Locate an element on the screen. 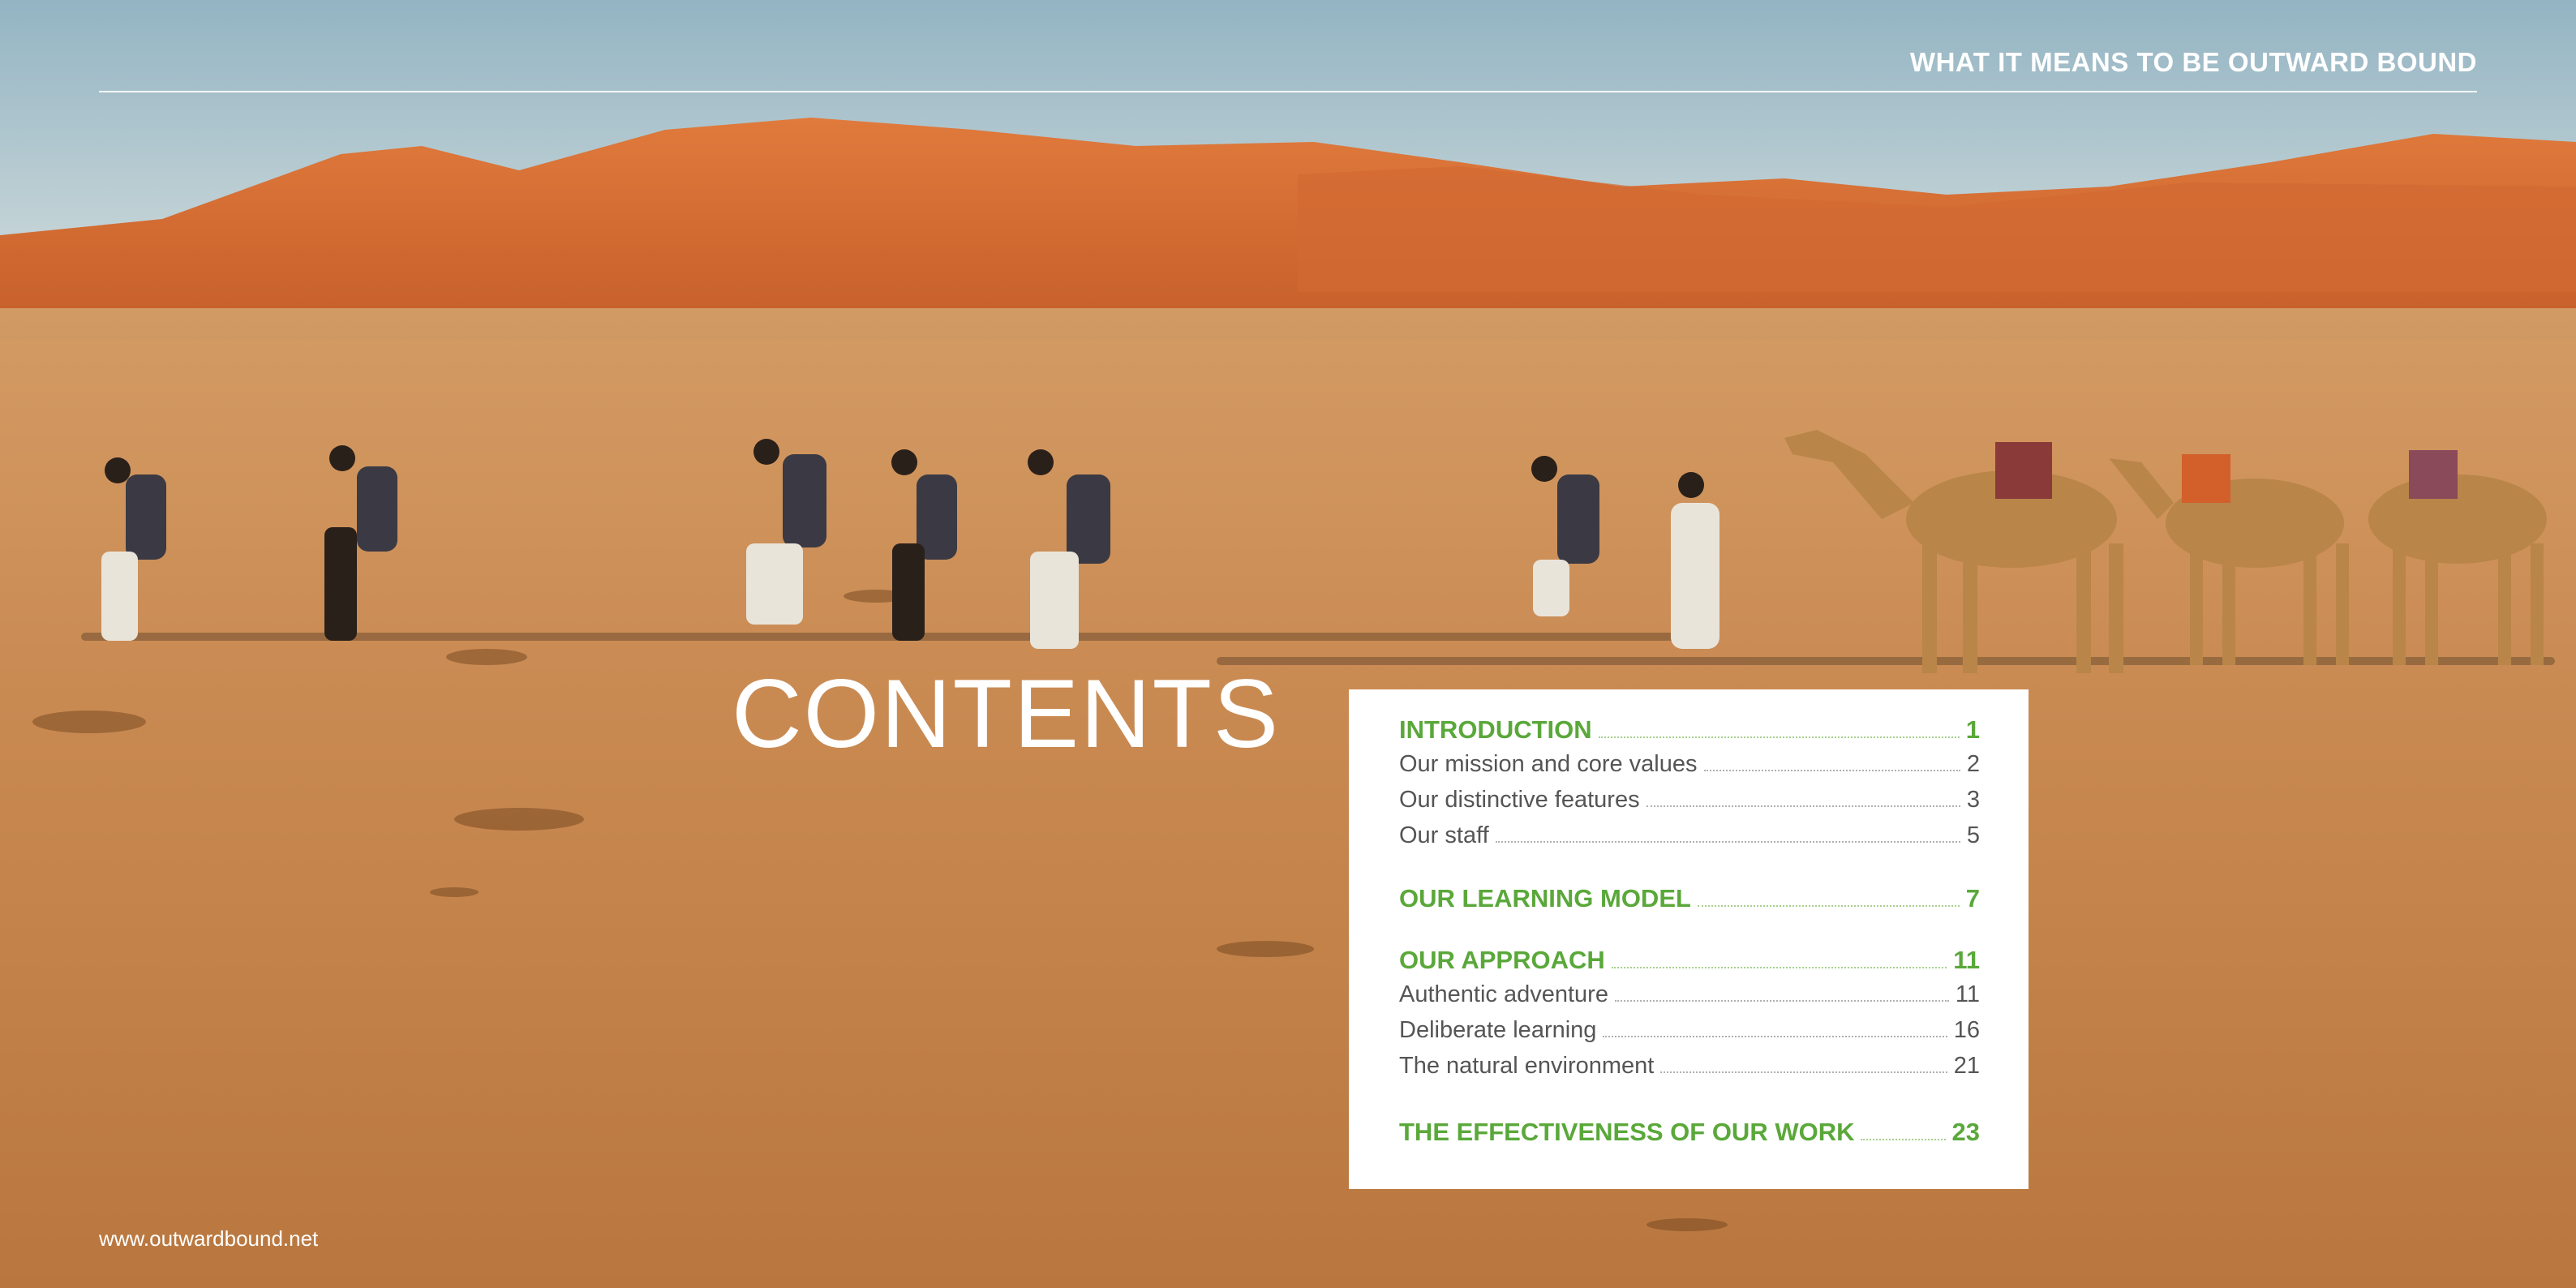  toc-item-label: Our mission and core values is located at coordinates (1548, 764).